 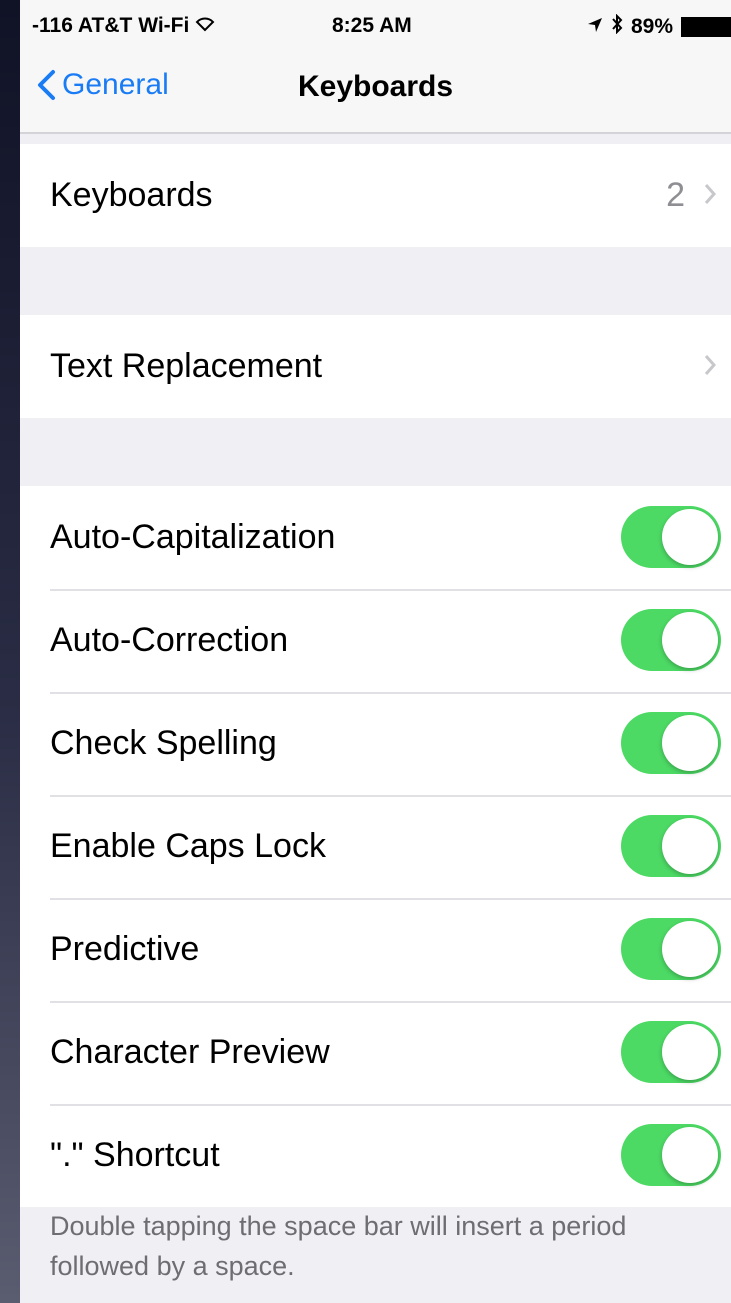 What do you see at coordinates (375, 537) in the screenshot?
I see `toggle-row-auto-capitalization: Auto-Capitalization` at bounding box center [375, 537].